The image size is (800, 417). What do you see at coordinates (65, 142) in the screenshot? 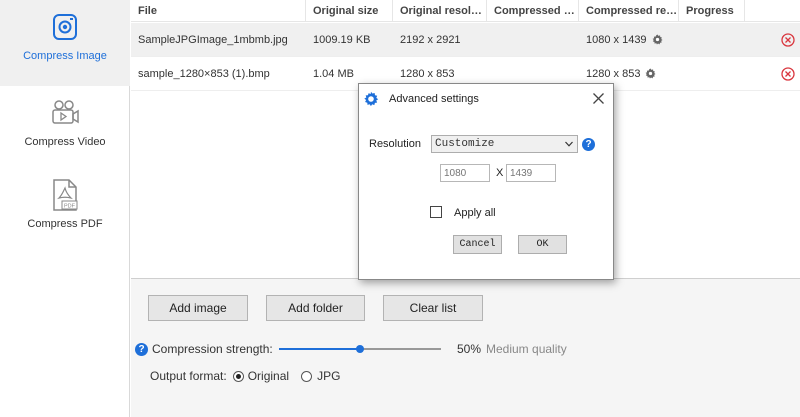
I see `sidebar-item-label: Compress Video` at bounding box center [65, 142].